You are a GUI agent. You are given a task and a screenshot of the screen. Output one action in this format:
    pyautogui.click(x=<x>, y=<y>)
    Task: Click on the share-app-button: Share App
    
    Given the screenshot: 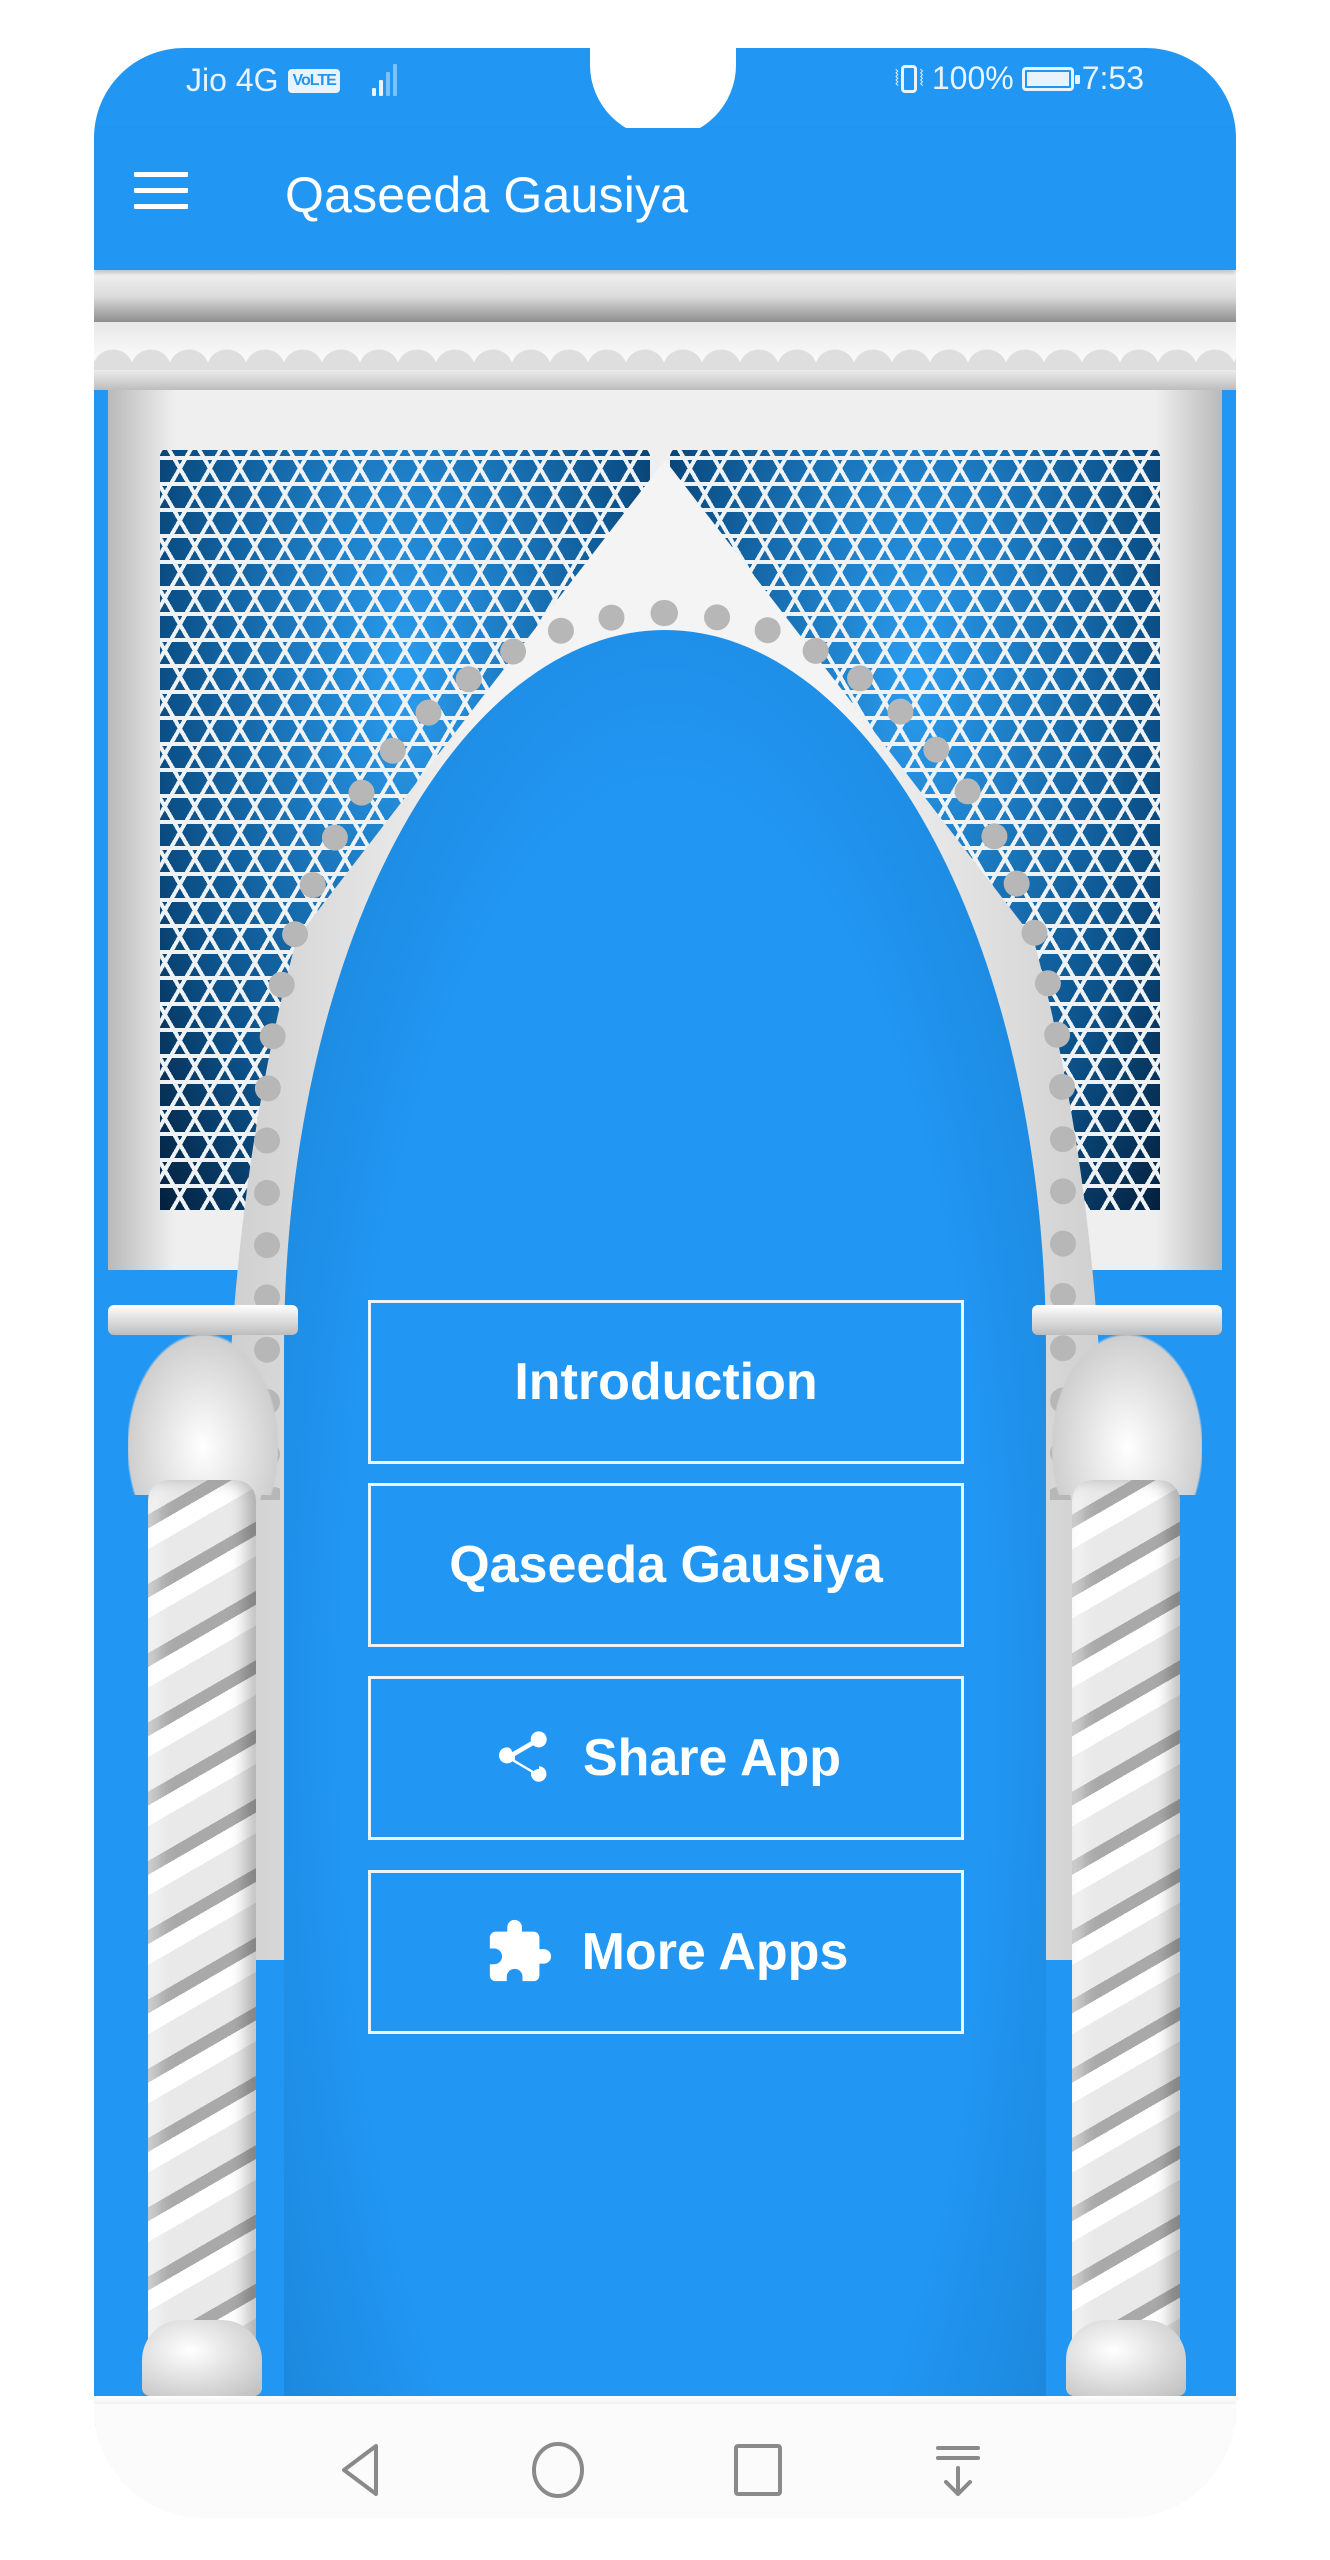 What is the action you would take?
    pyautogui.click(x=666, y=1758)
    